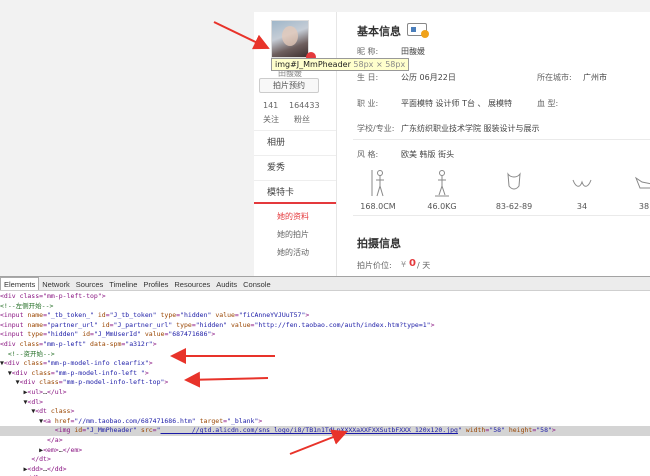 The width and height of the screenshot is (650, 476). Describe the element at coordinates (293, 252) in the screenshot. I see `sub-nav-activity: 她的活动` at that location.